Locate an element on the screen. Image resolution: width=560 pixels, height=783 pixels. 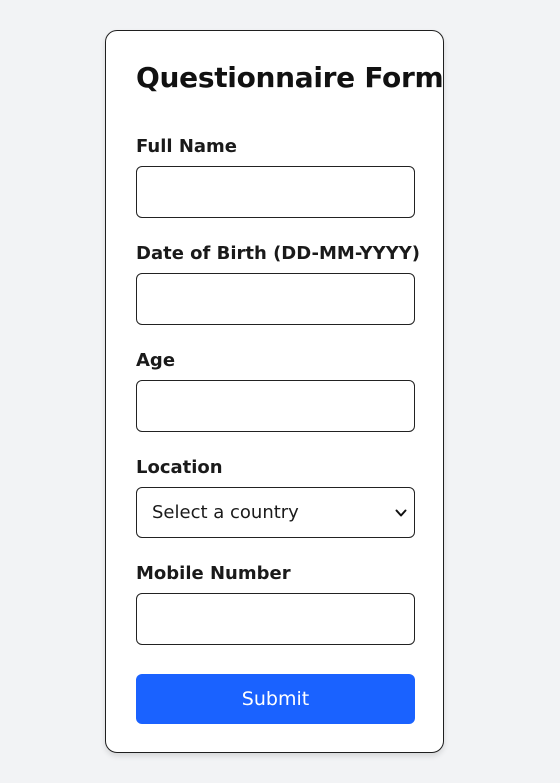
submit-button: Submit is located at coordinates (275, 699).